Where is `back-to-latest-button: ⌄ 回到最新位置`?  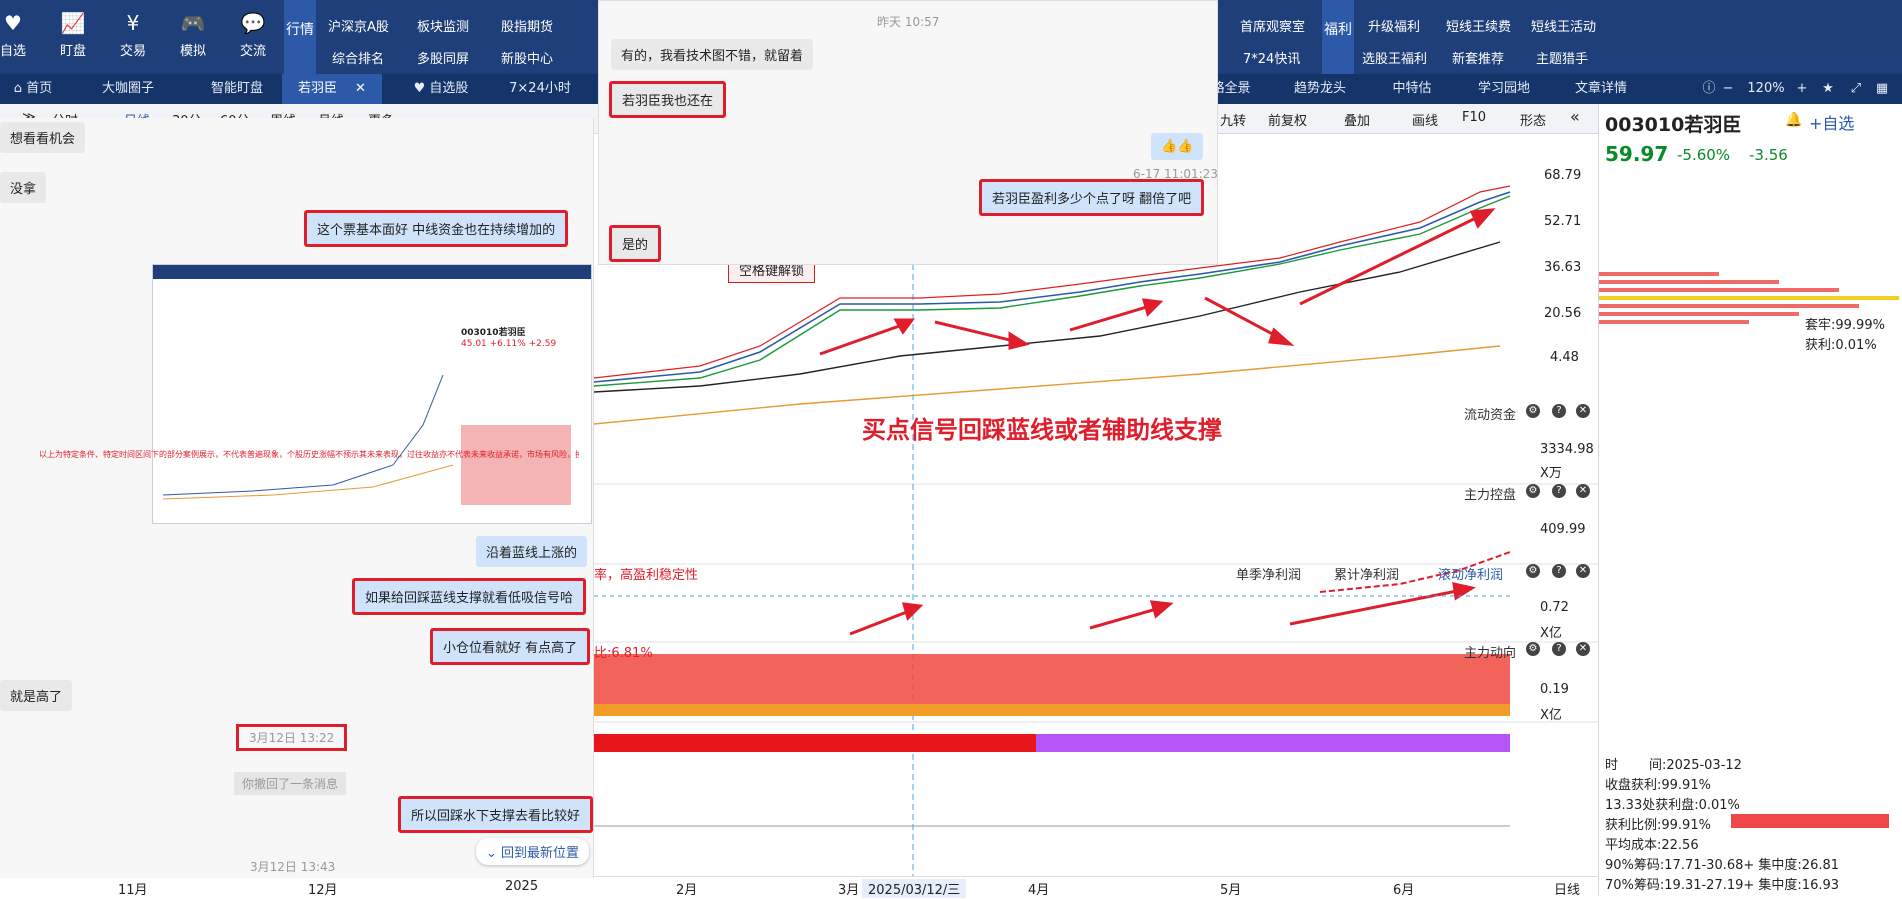 back-to-latest-button: ⌄ 回到最新位置 is located at coordinates (533, 851).